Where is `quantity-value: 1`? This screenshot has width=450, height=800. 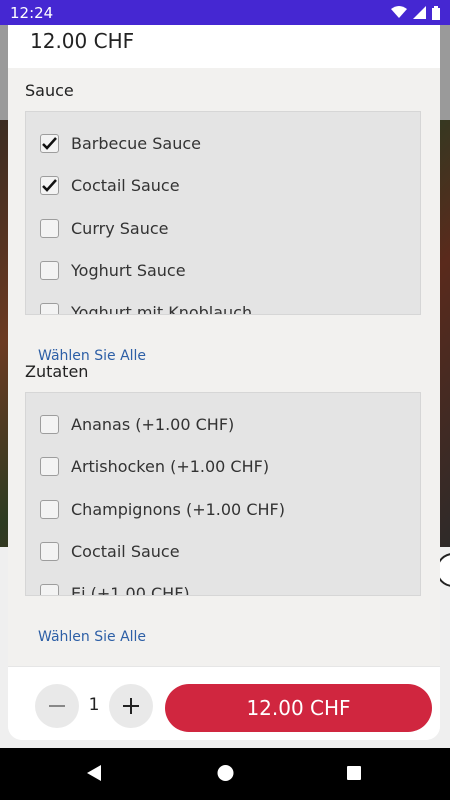 quantity-value: 1 is located at coordinates (94, 705).